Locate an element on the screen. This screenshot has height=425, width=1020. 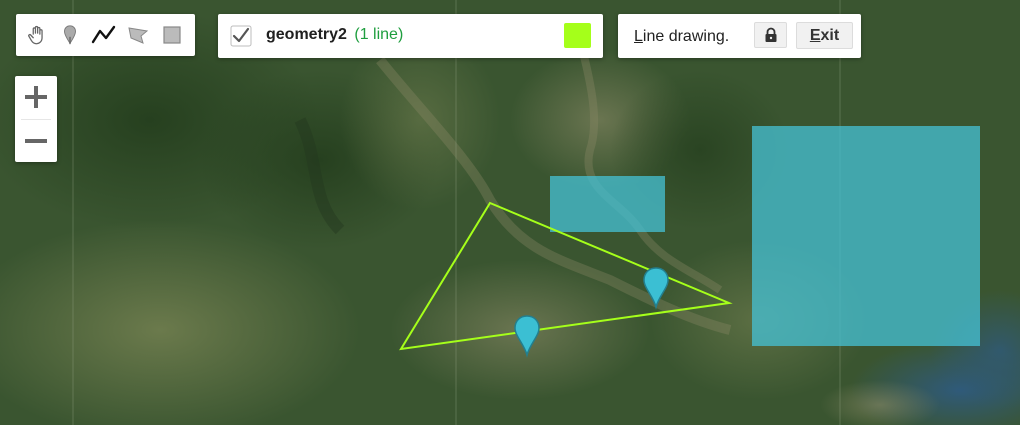
drawing-mode-panel: Line drawing. Exit is located at coordinates (739, 36).